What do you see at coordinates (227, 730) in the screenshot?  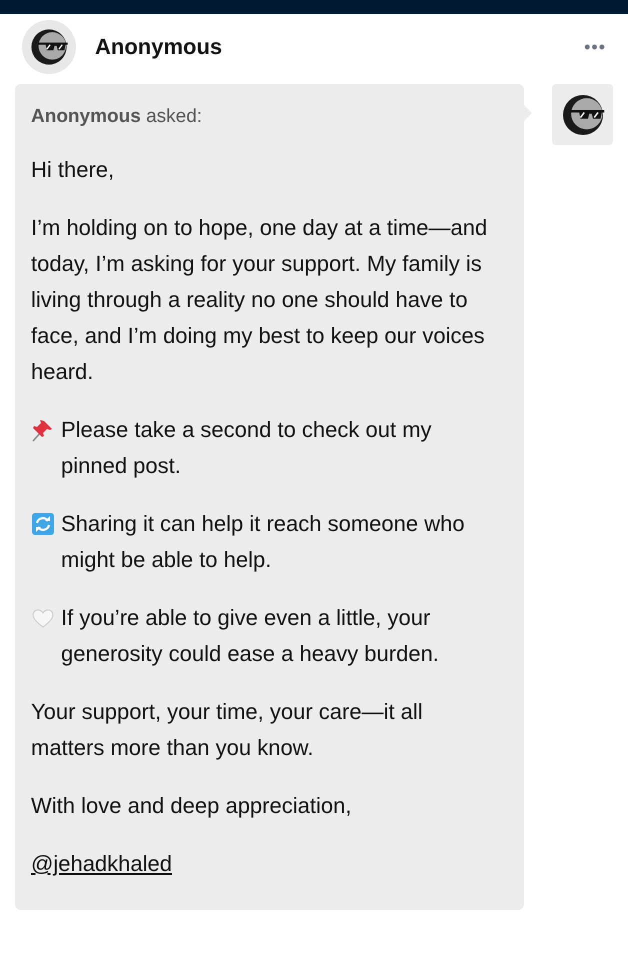 I see `message-paragraph: Your support, your time, your care—it all matters more than you know.` at bounding box center [227, 730].